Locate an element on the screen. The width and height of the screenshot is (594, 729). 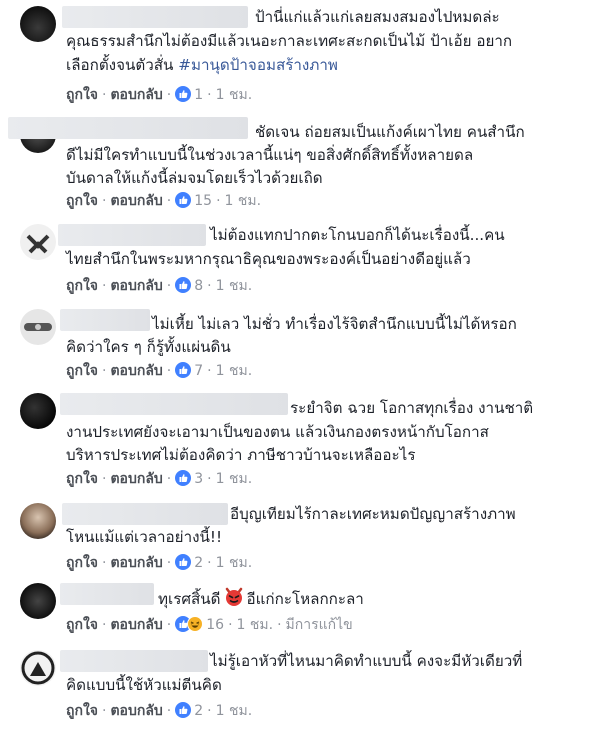
haha-reaction-icon is located at coordinates (195, 626).